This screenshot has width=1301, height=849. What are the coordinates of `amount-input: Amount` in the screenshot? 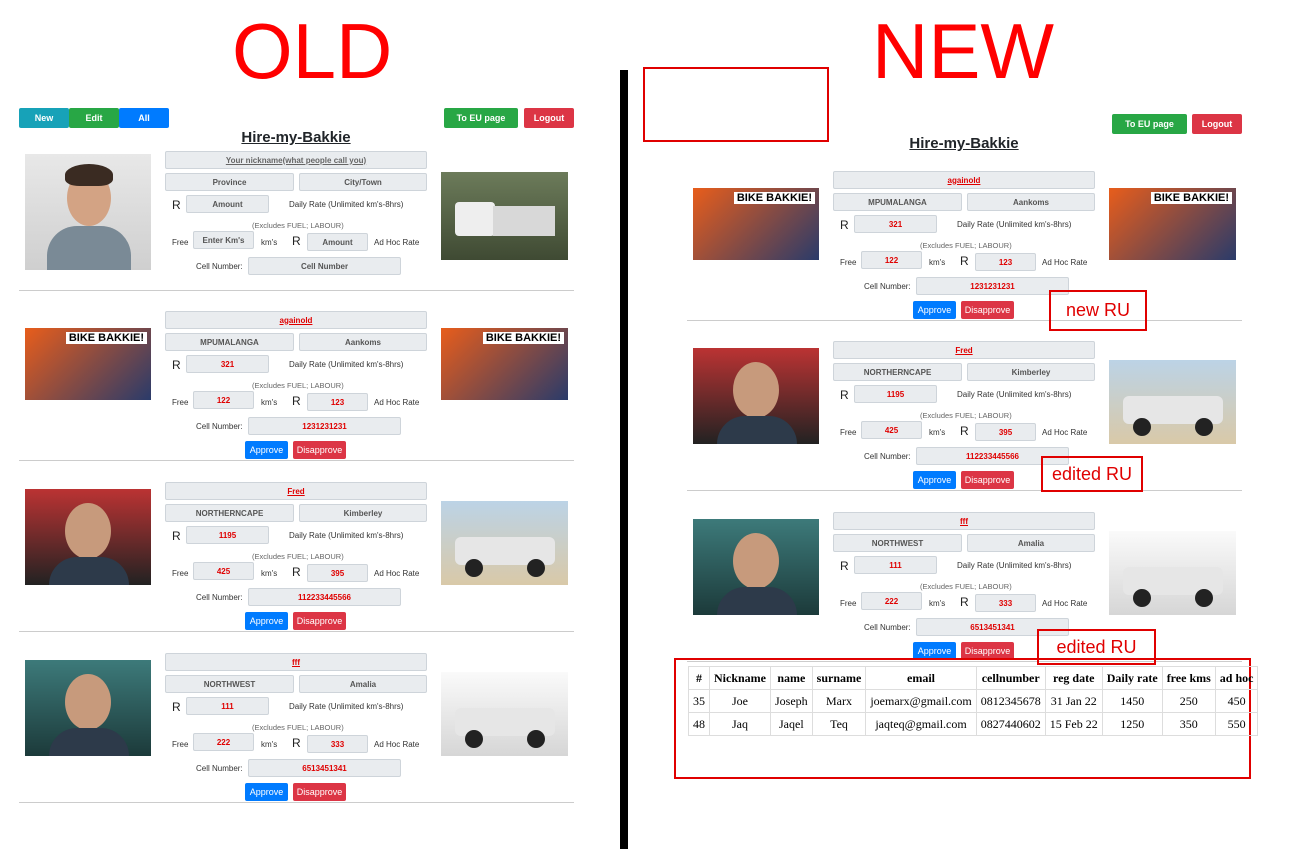 It's located at (227, 204).